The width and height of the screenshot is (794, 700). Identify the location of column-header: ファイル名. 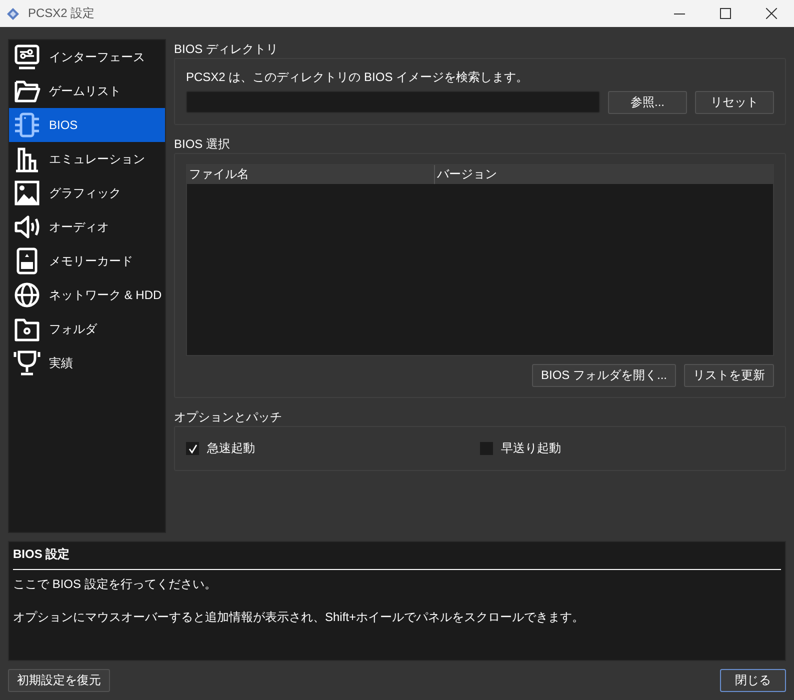
(311, 174).